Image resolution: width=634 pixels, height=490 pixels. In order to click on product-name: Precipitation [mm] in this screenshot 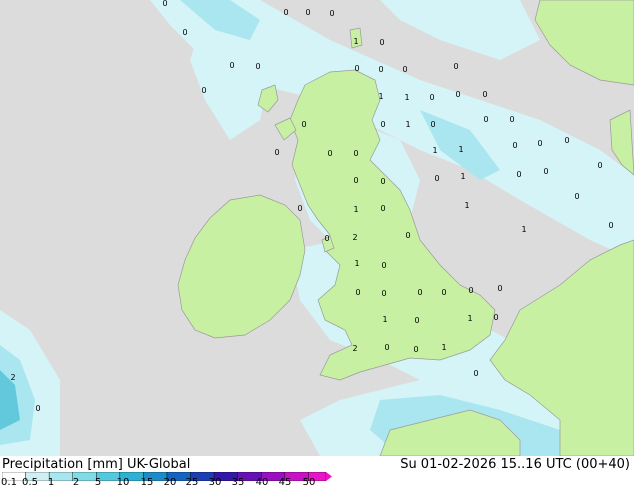, I will do `click(62, 464)`.